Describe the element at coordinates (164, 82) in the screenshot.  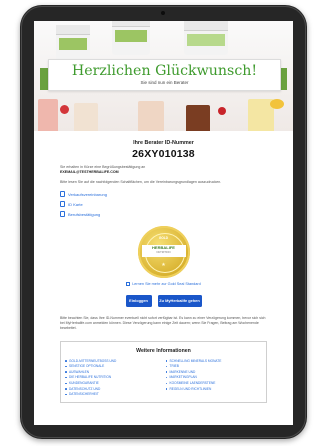
I see `congrats-subtitle: Sie sind nun ein Berater` at that location.